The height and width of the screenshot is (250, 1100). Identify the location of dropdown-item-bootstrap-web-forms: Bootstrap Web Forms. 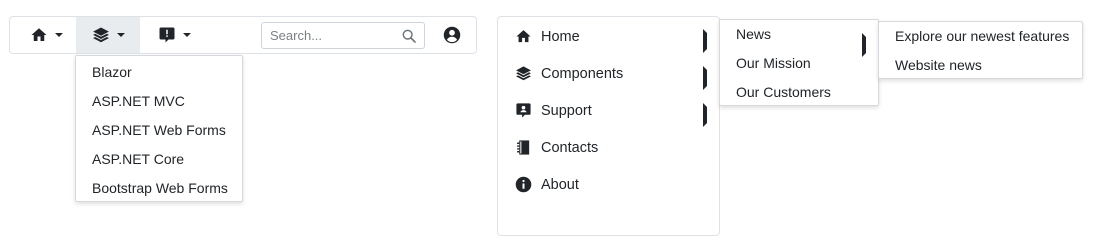
(159, 188).